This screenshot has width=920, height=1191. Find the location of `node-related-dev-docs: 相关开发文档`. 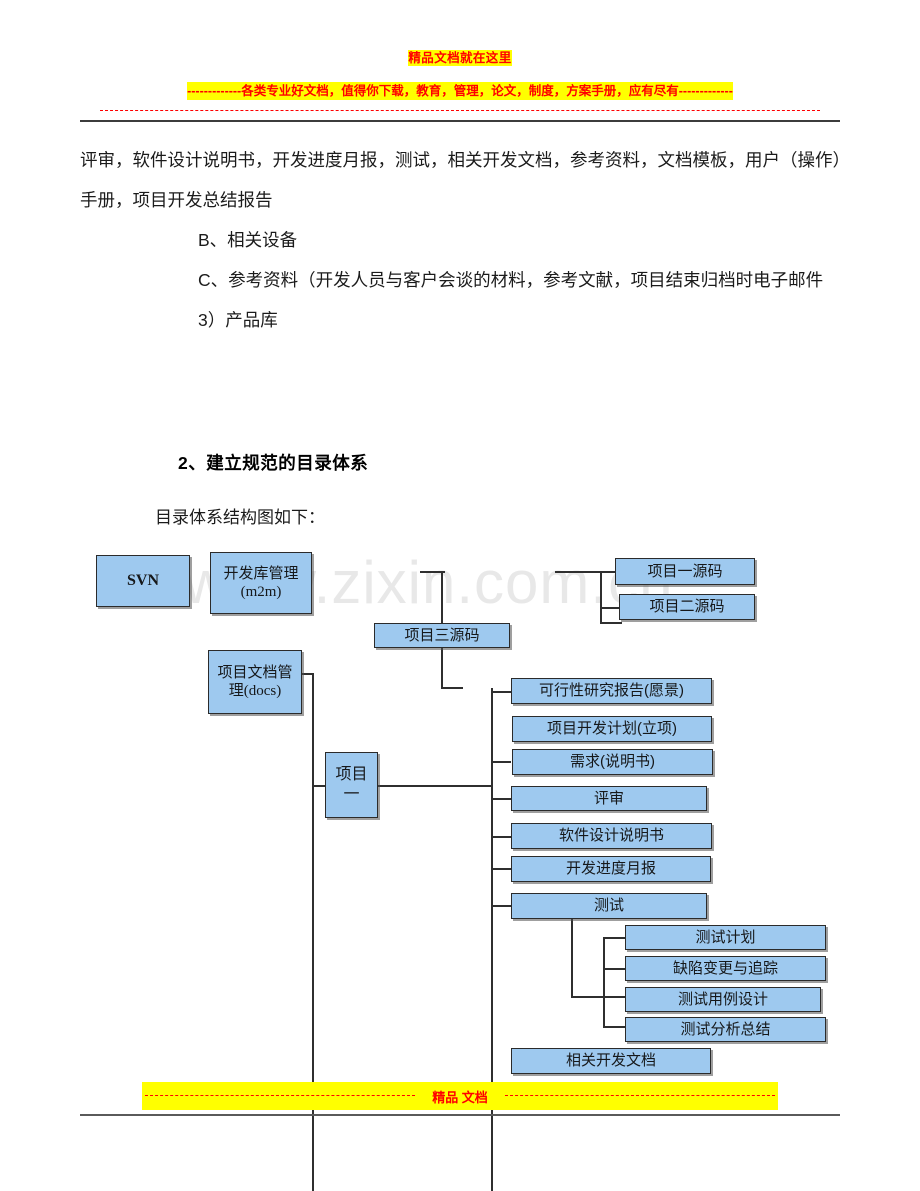

node-related-dev-docs: 相关开发文档 is located at coordinates (611, 1061).